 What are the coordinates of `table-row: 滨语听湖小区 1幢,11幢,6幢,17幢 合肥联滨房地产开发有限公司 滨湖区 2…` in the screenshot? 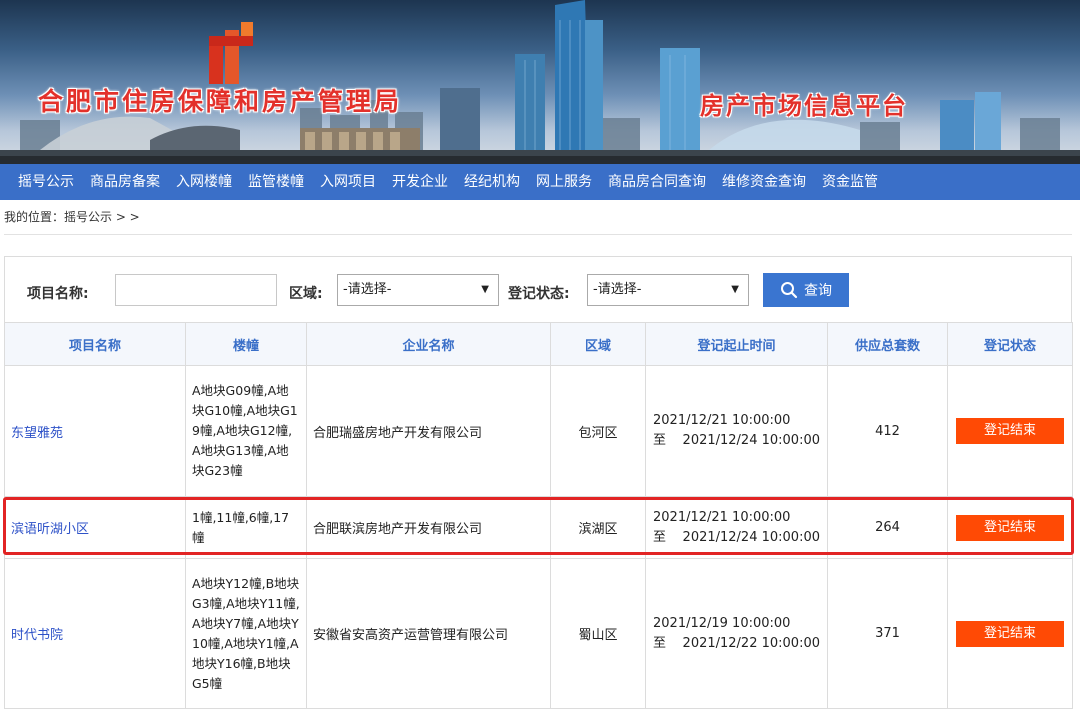 It's located at (538, 527).